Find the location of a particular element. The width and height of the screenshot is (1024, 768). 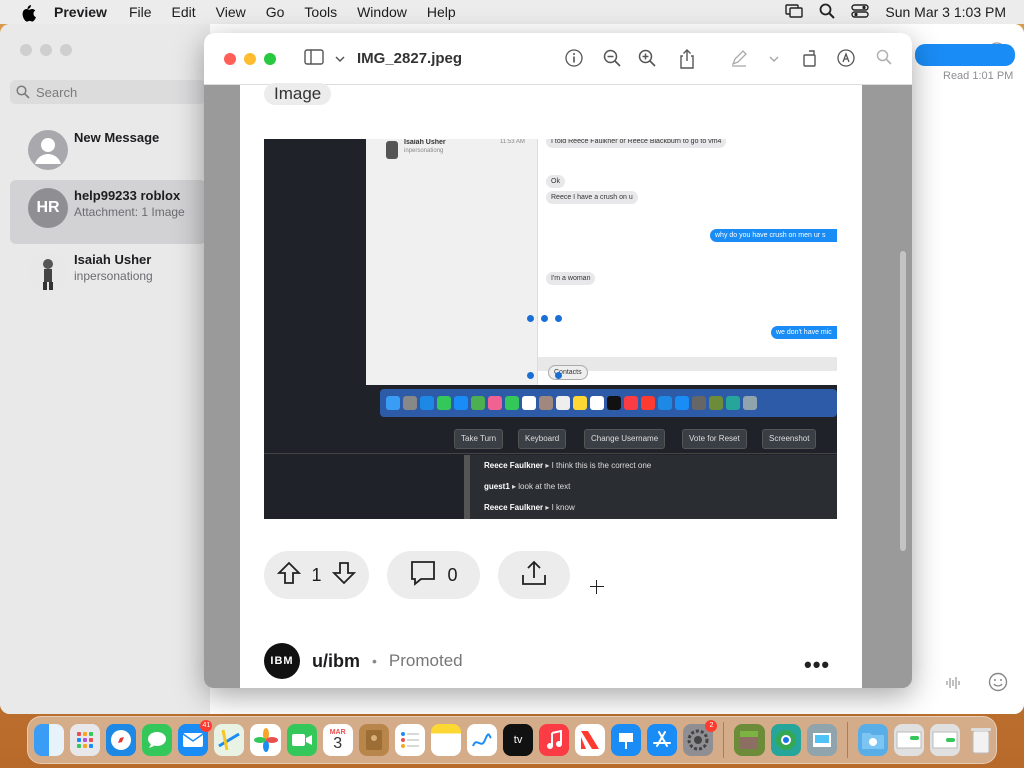

avatar: HR is located at coordinates (48, 208).